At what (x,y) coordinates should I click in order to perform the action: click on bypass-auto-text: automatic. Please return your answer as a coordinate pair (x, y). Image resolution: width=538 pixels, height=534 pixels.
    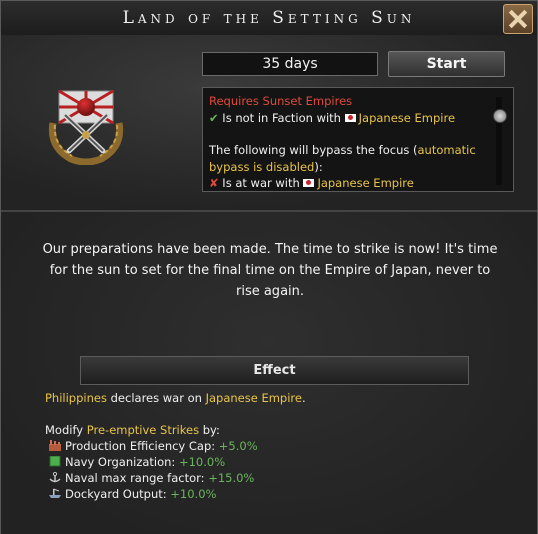
    Looking at the image, I should click on (446, 150).